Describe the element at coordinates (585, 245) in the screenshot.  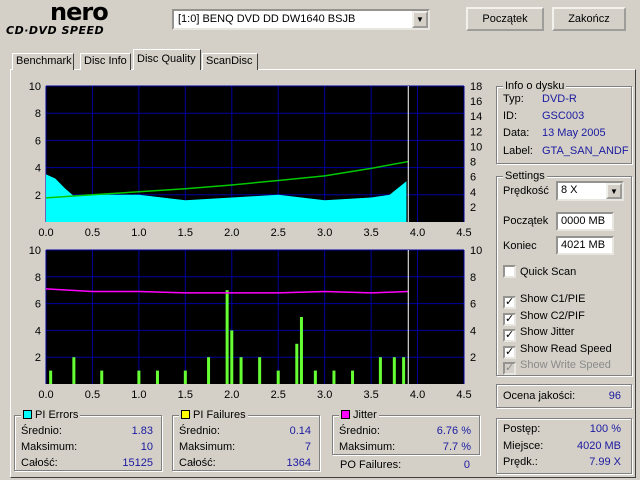
I see `end-input: 4021 MB` at that location.